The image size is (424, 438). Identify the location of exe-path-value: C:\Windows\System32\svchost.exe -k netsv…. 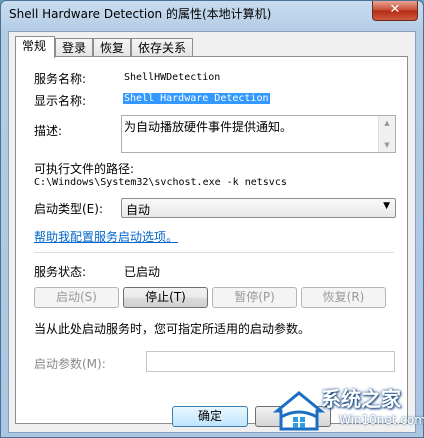
(160, 182).